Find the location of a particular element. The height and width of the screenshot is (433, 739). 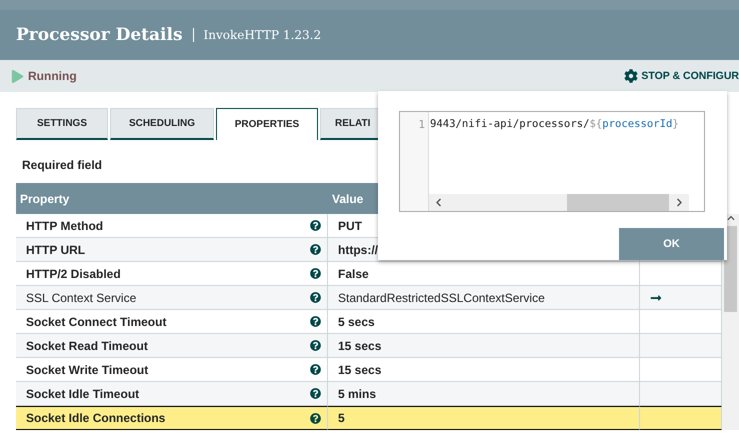

property-cell: Socket Read Timeout is located at coordinates (172, 346).